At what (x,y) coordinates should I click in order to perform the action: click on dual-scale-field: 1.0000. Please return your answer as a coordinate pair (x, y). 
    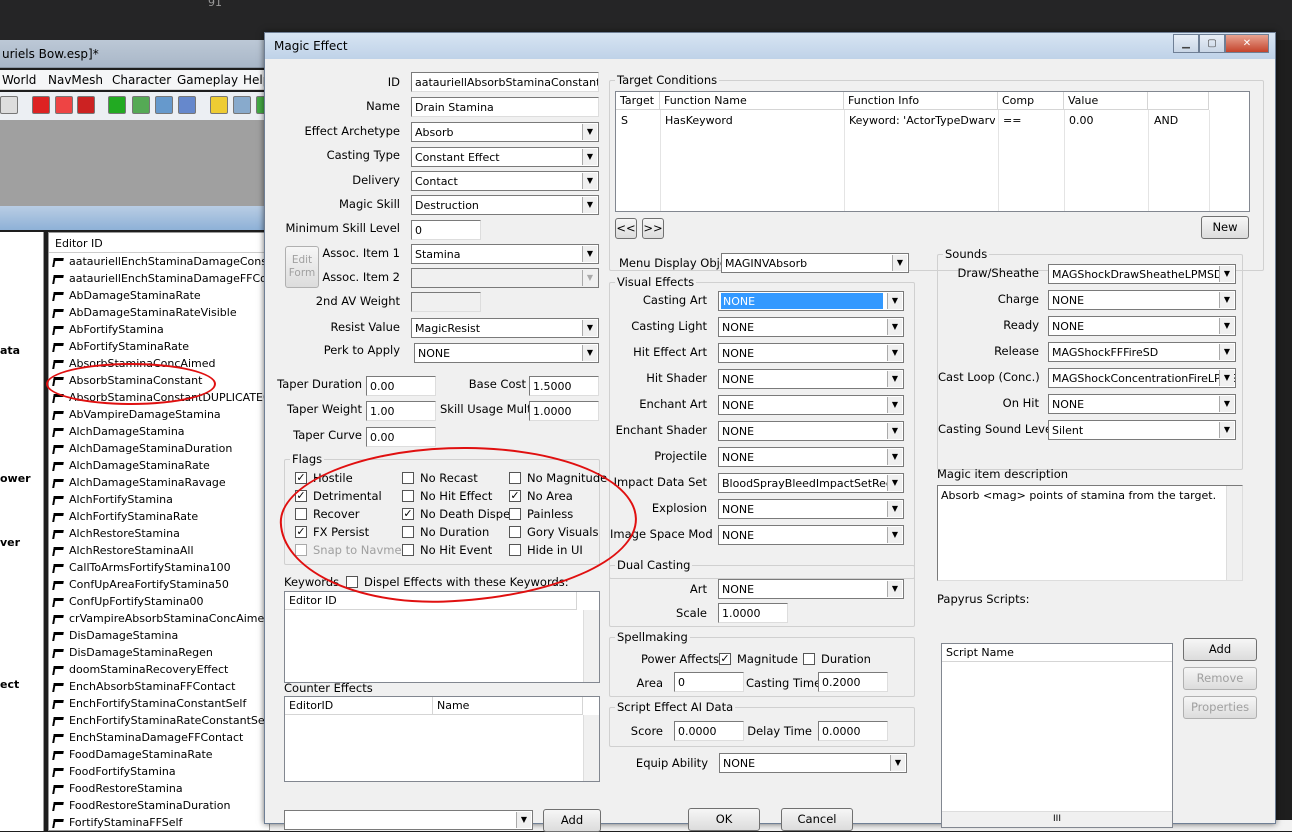
    Looking at the image, I should click on (753, 613).